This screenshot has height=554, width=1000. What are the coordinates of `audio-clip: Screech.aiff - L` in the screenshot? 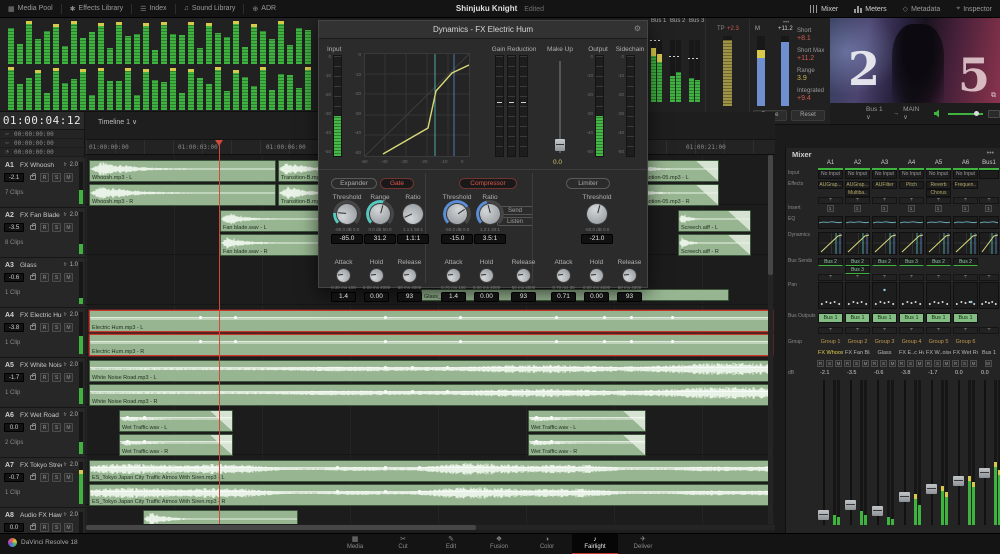 It's located at (714, 221).